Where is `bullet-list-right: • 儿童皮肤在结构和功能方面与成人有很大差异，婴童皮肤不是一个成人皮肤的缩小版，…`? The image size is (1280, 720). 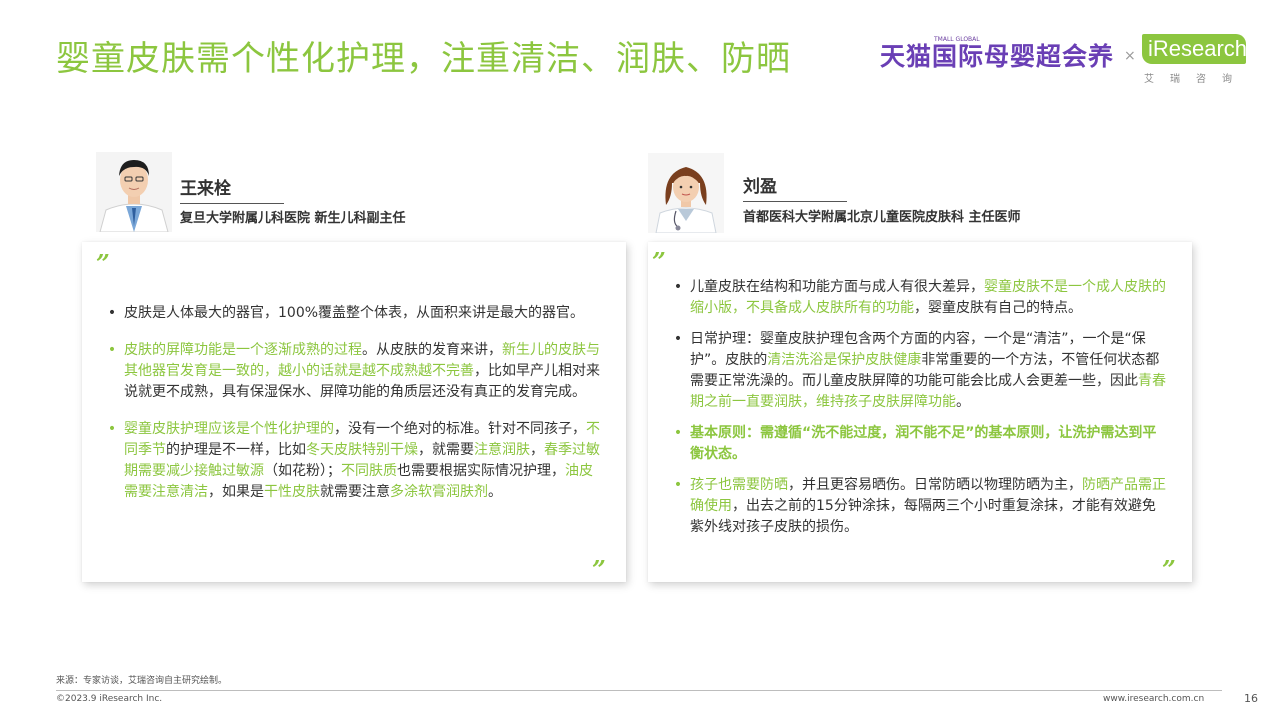 bullet-list-right: • 儿童皮肤在结构和功能方面与成人有很大差异，婴童皮肤不是一个成人皮肤的缩小版，… is located at coordinates (919, 407).